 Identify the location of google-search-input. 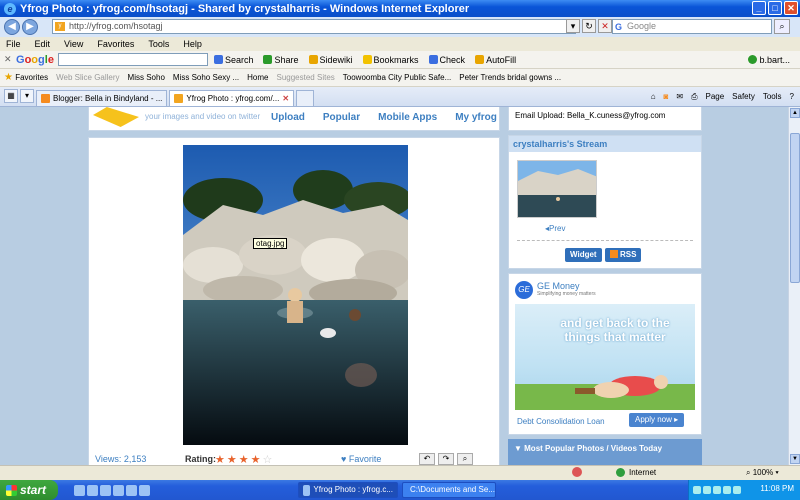
(132, 59).